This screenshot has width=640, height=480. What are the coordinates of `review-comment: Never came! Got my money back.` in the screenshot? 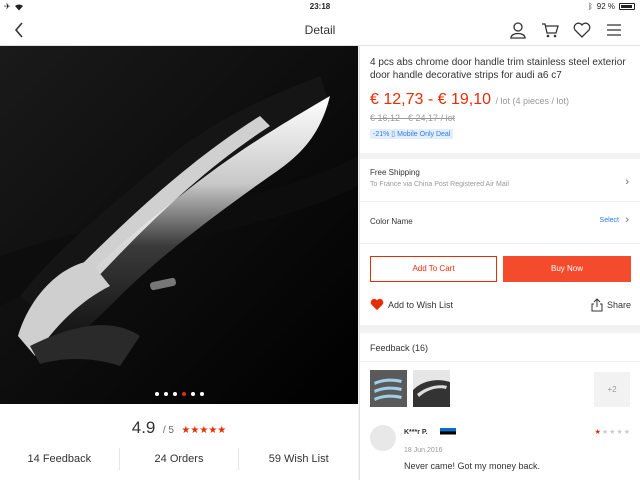 It's located at (472, 466).